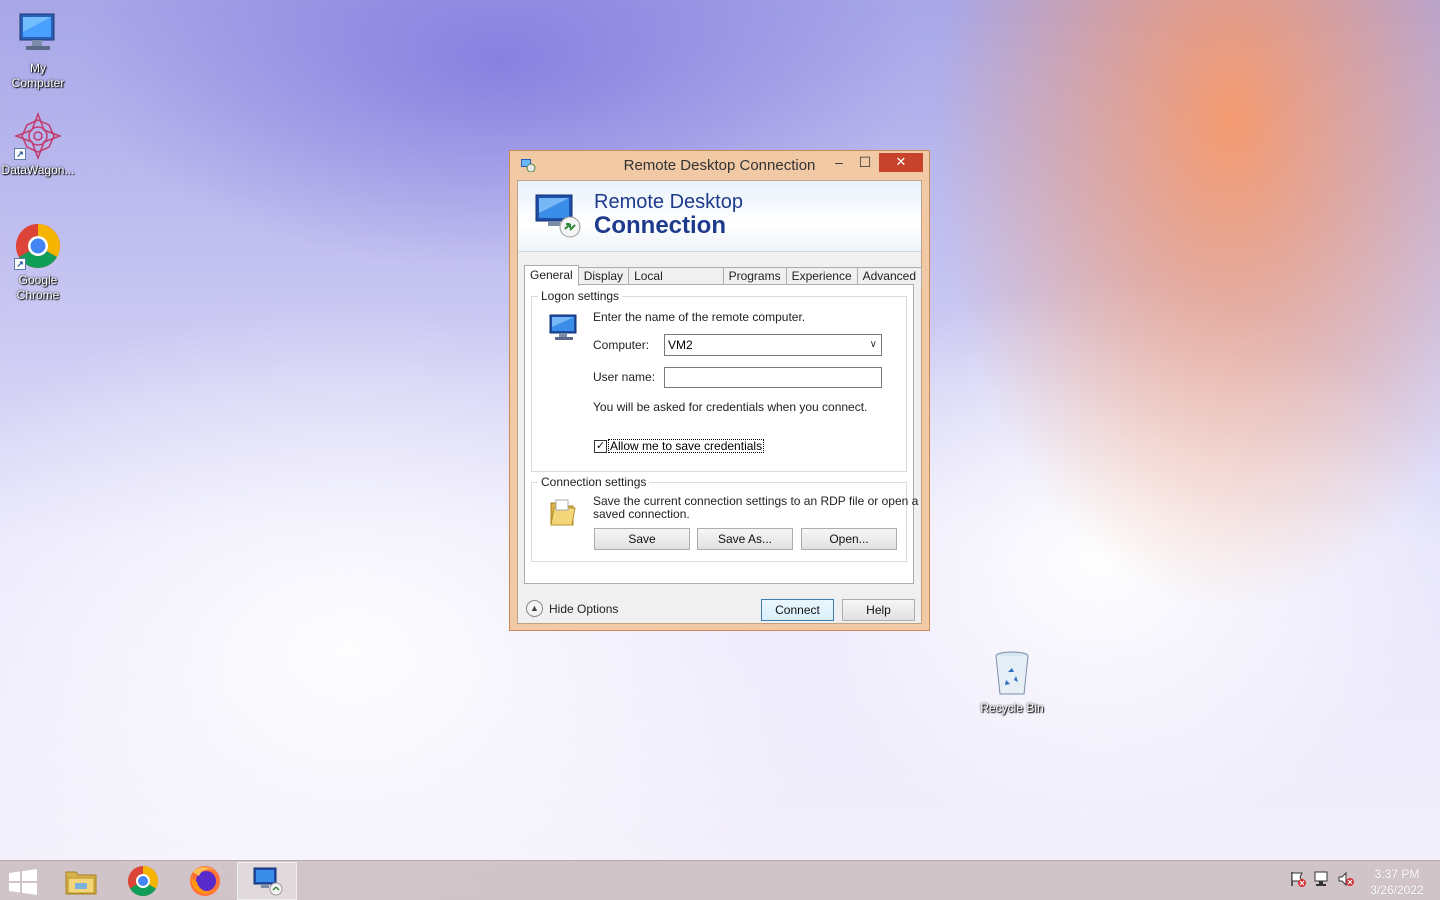  Describe the element at coordinates (1298, 879) in the screenshot. I see `action-center-icon` at that location.